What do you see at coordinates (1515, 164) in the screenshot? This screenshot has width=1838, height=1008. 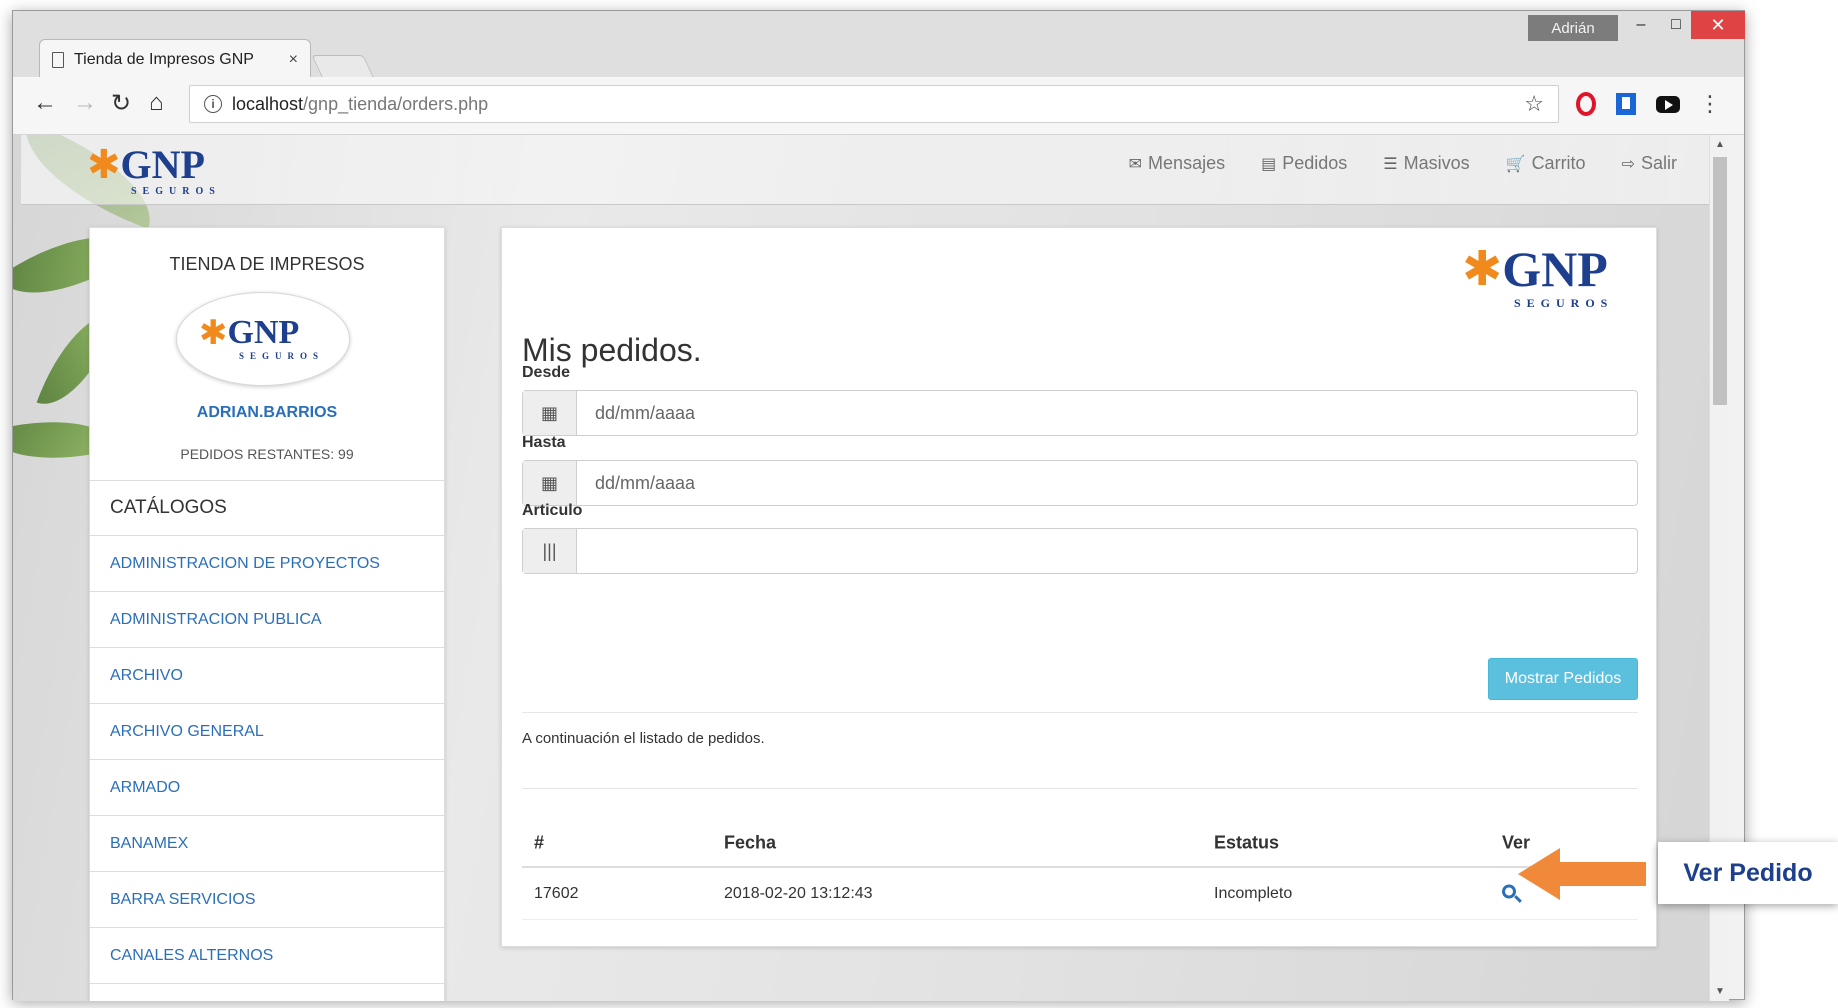 I see `cart-icon: 🛒` at bounding box center [1515, 164].